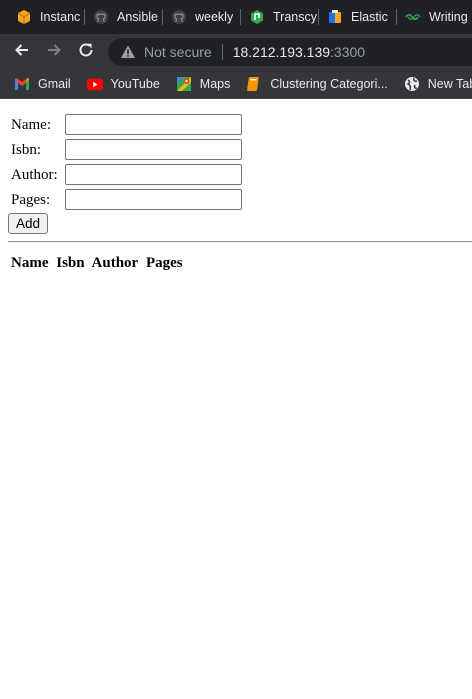 This screenshot has width=472, height=699. What do you see at coordinates (412, 84) in the screenshot?
I see `globe-icon` at bounding box center [412, 84].